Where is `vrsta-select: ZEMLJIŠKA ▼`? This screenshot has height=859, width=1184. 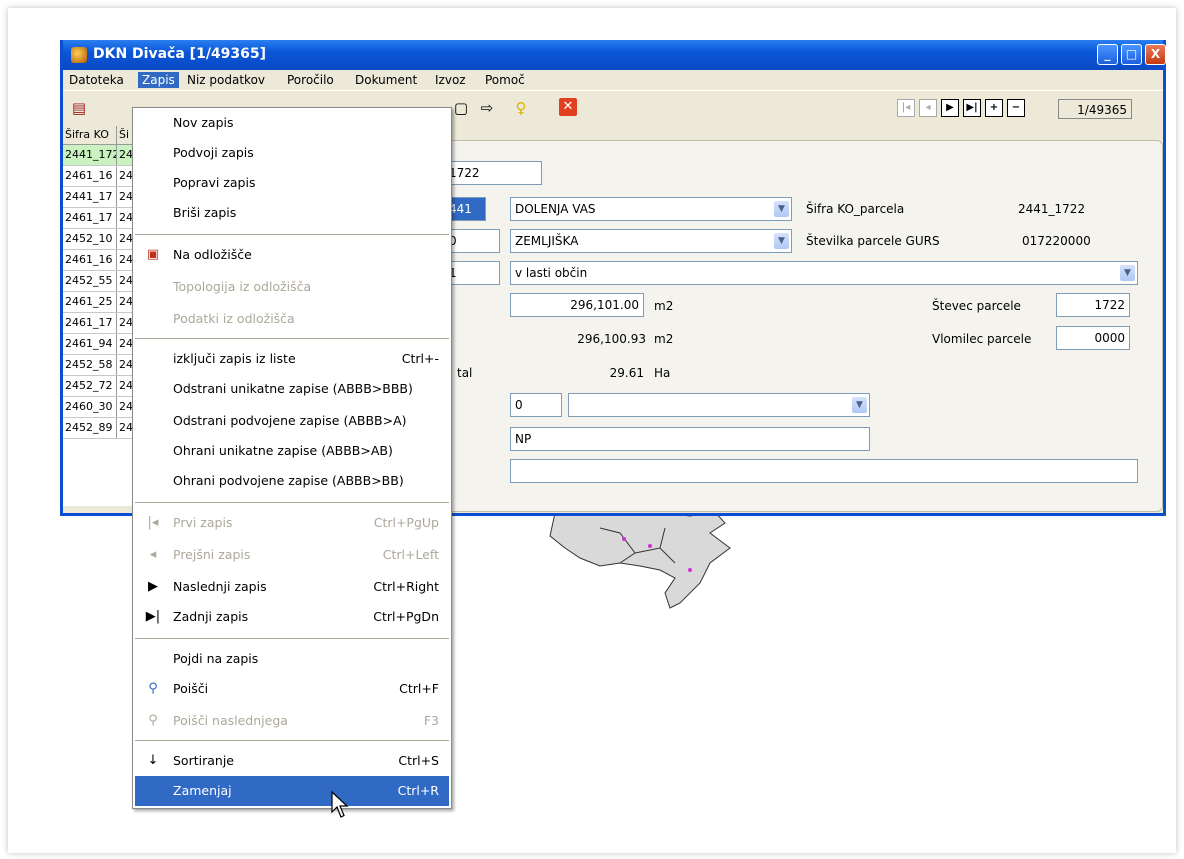
vrsta-select: ZEMLJIŠKA ▼ is located at coordinates (651, 241).